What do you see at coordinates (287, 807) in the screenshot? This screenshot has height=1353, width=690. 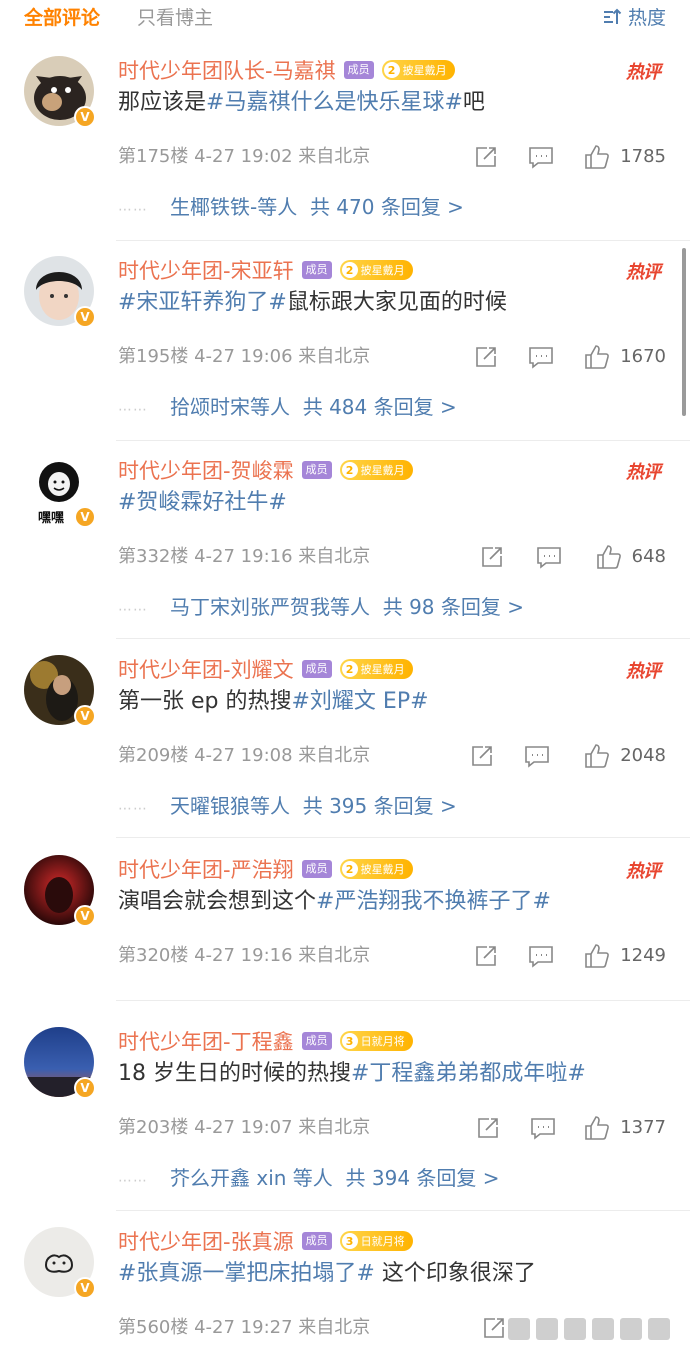 I see `reply-summary: ⋯⋯ 天曜银狼等人 共 395 条回复 >` at bounding box center [287, 807].